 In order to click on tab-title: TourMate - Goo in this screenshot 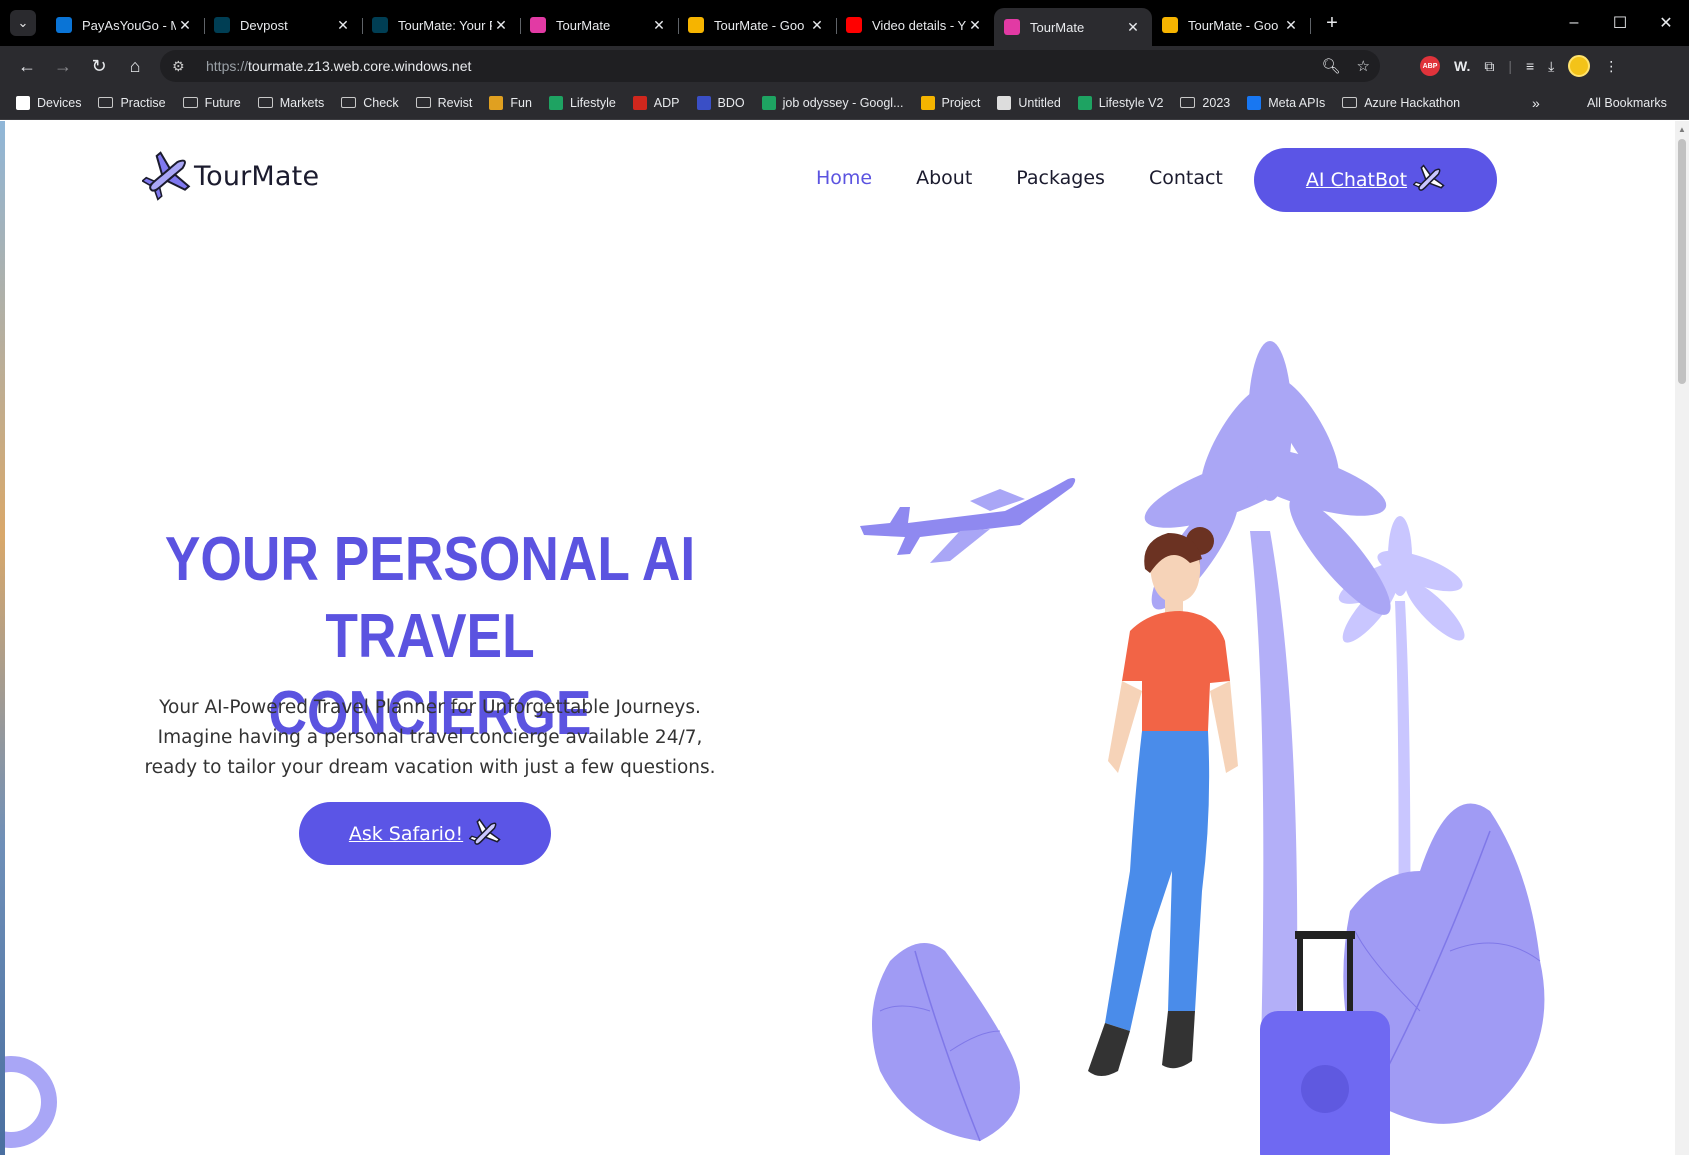, I will do `click(1233, 25)`.